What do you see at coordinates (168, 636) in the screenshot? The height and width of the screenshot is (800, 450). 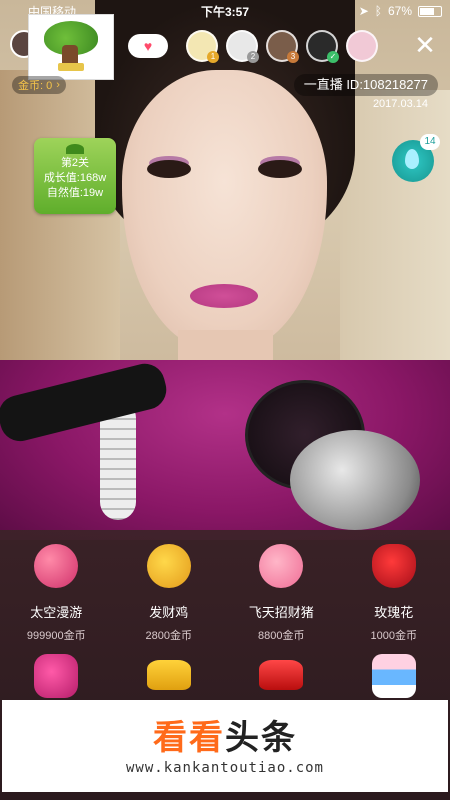 I see `gift-price: 2800金币` at bounding box center [168, 636].